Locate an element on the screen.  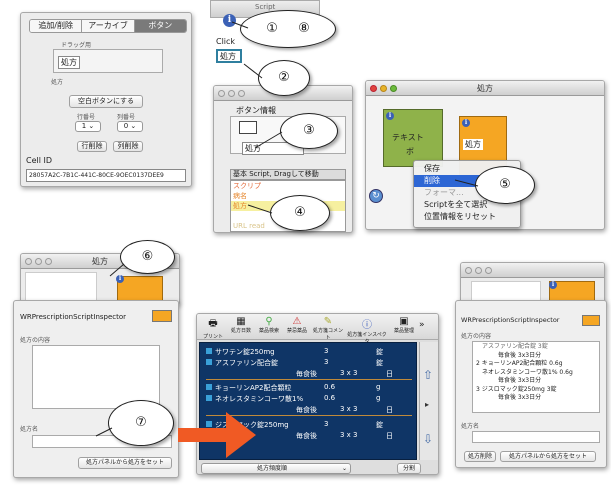
click-box: Click 処方 is located at coordinates (229, 52).